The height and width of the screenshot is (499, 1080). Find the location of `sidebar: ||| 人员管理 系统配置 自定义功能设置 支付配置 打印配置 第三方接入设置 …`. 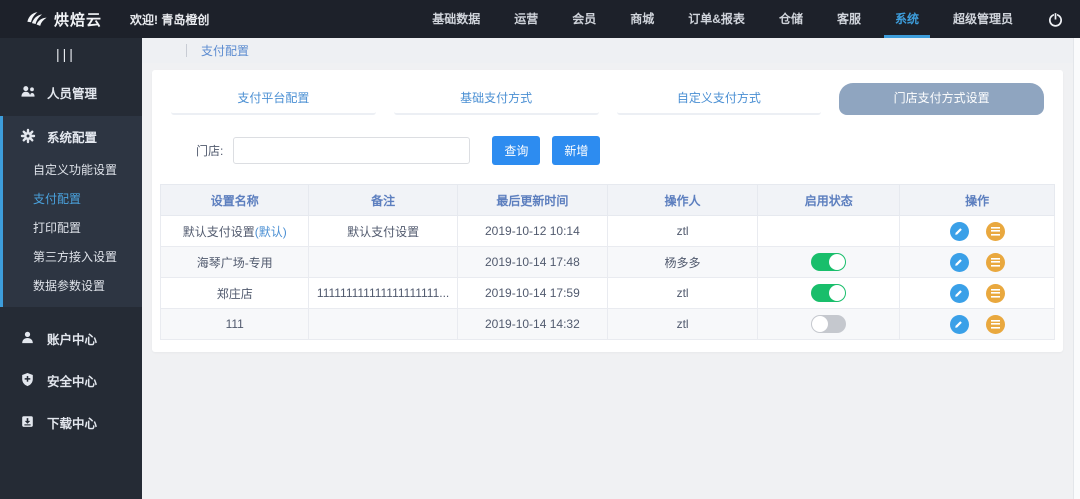

sidebar: ||| 人员管理 系统配置 自定义功能设置 支付配置 打印配置 第三方接入设置 … is located at coordinates (71, 268).